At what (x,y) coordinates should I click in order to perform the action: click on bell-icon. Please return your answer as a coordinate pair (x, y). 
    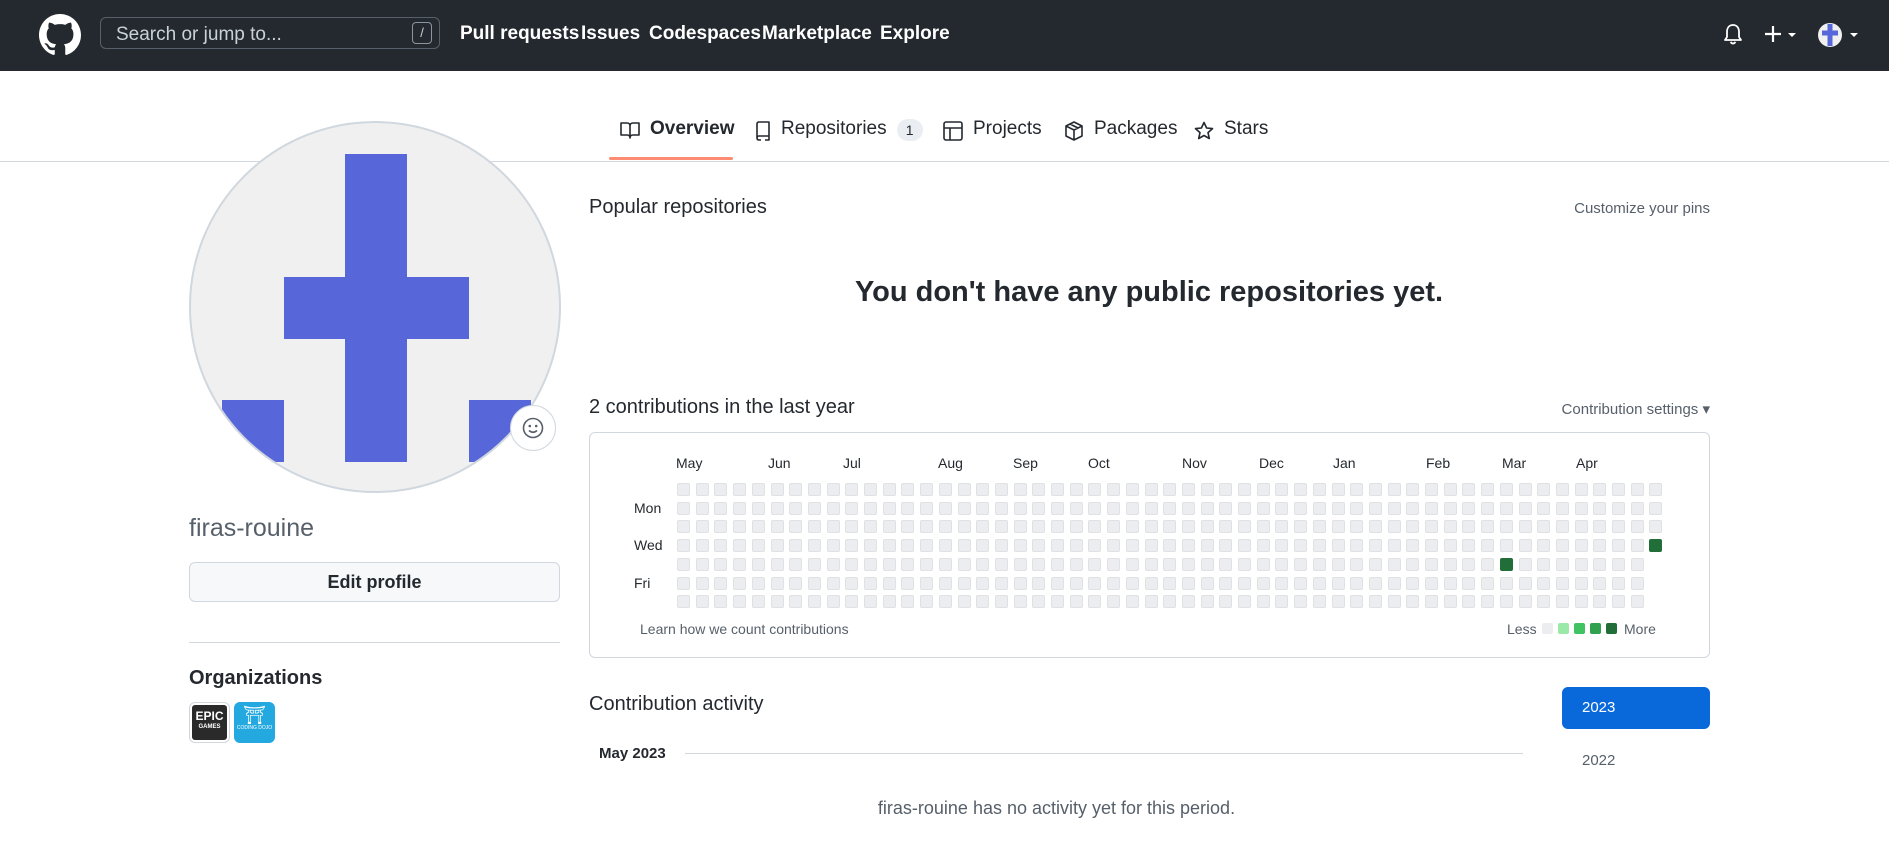
    Looking at the image, I should click on (1733, 36).